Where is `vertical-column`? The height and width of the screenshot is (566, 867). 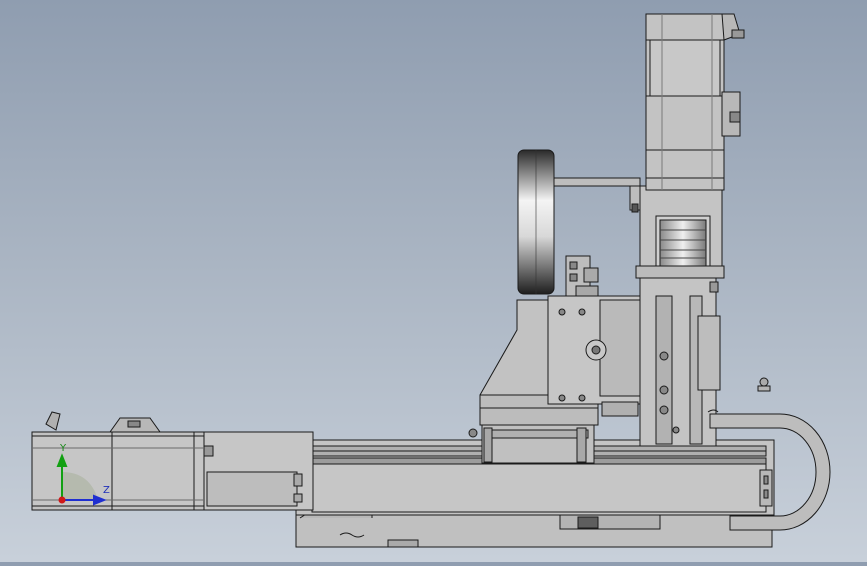 vertical-column is located at coordinates (680, 316).